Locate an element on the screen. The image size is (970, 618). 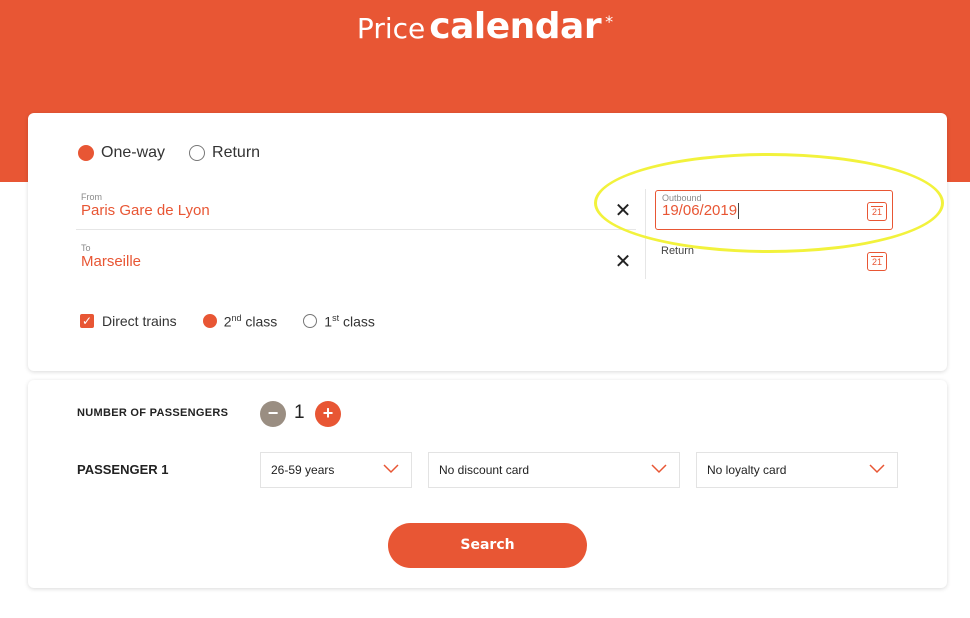
passenger-1-label: PASSENGER 1 is located at coordinates (123, 469).